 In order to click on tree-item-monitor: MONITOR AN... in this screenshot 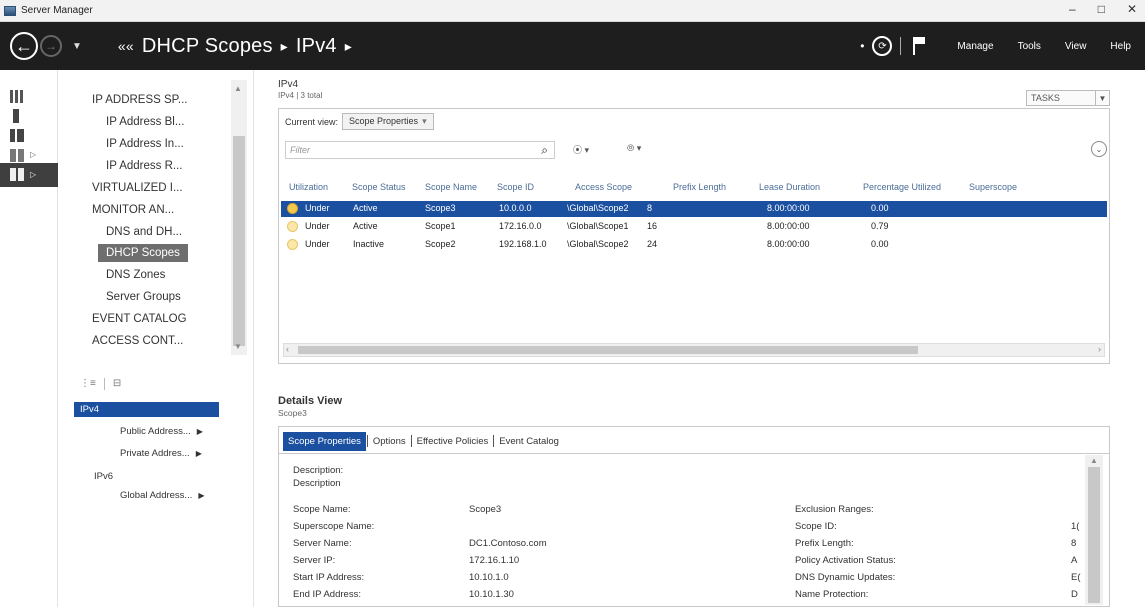, I will do `click(133, 210)`.